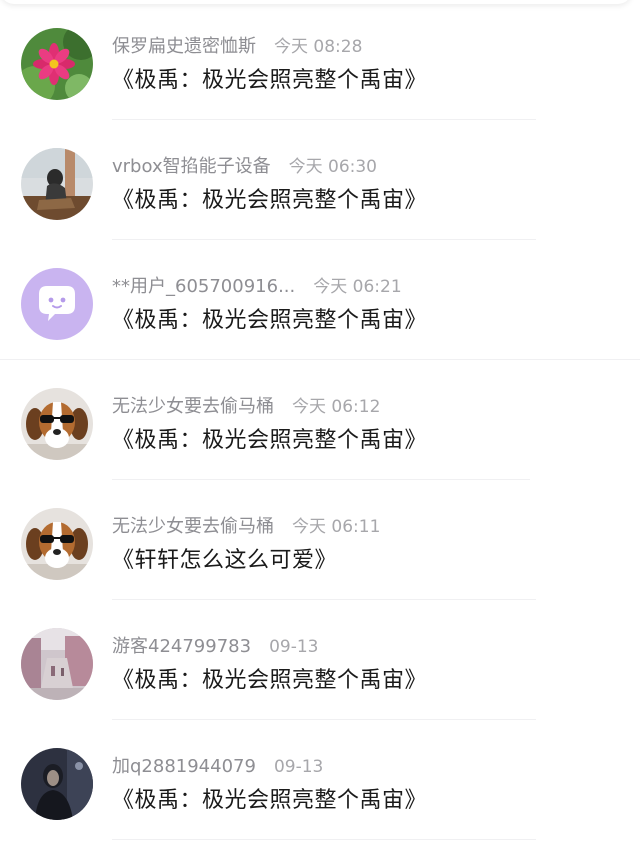 The image size is (640, 853). What do you see at coordinates (320, 420) in the screenshot?
I see `comment-item: 无法少女要去偷马桶 今天 06:12 《极禹：极光会照亮整个禹宙》` at bounding box center [320, 420].